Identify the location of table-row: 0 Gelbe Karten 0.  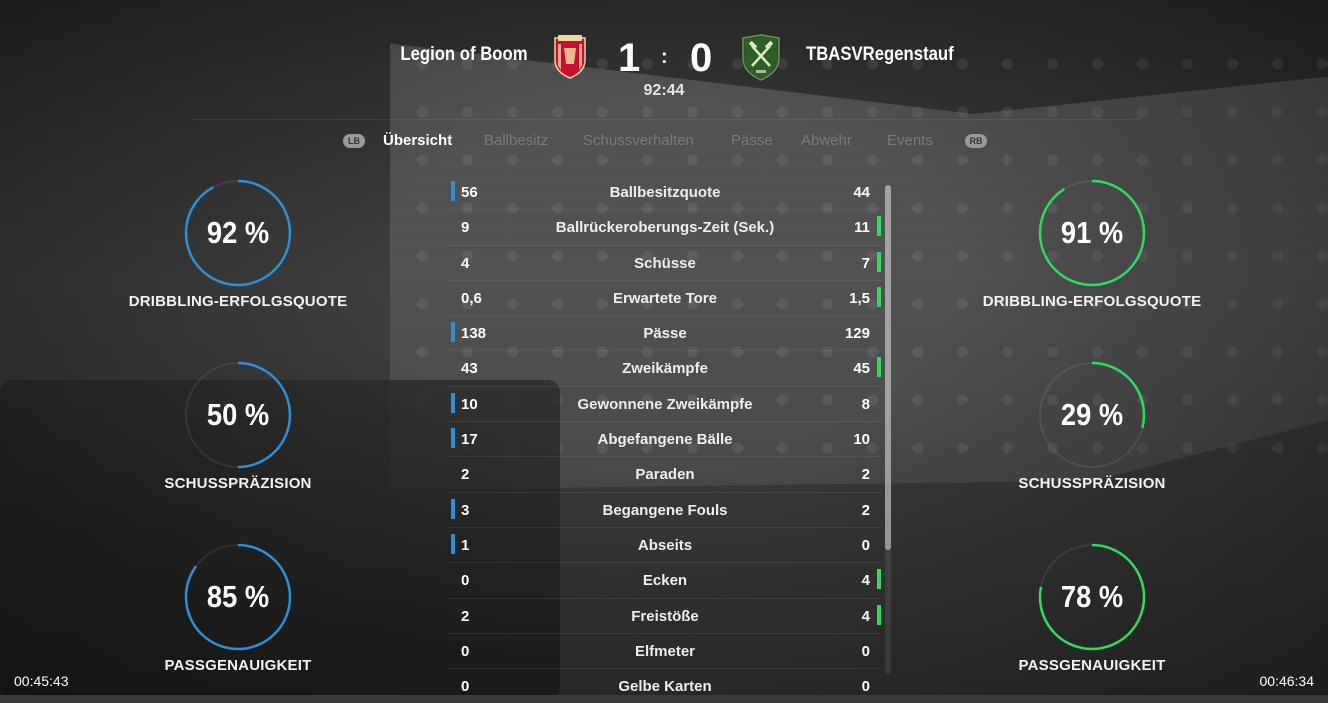
(665, 686).